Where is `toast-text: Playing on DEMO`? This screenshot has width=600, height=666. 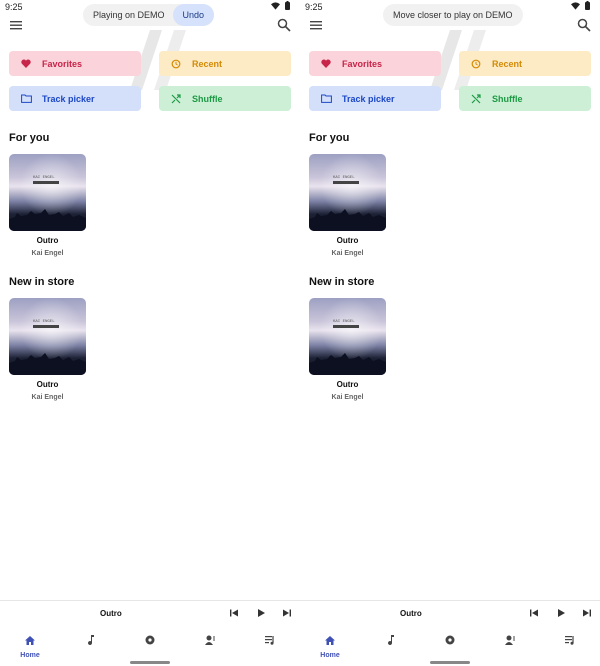
toast-text: Playing on DEMO is located at coordinates (129, 15).